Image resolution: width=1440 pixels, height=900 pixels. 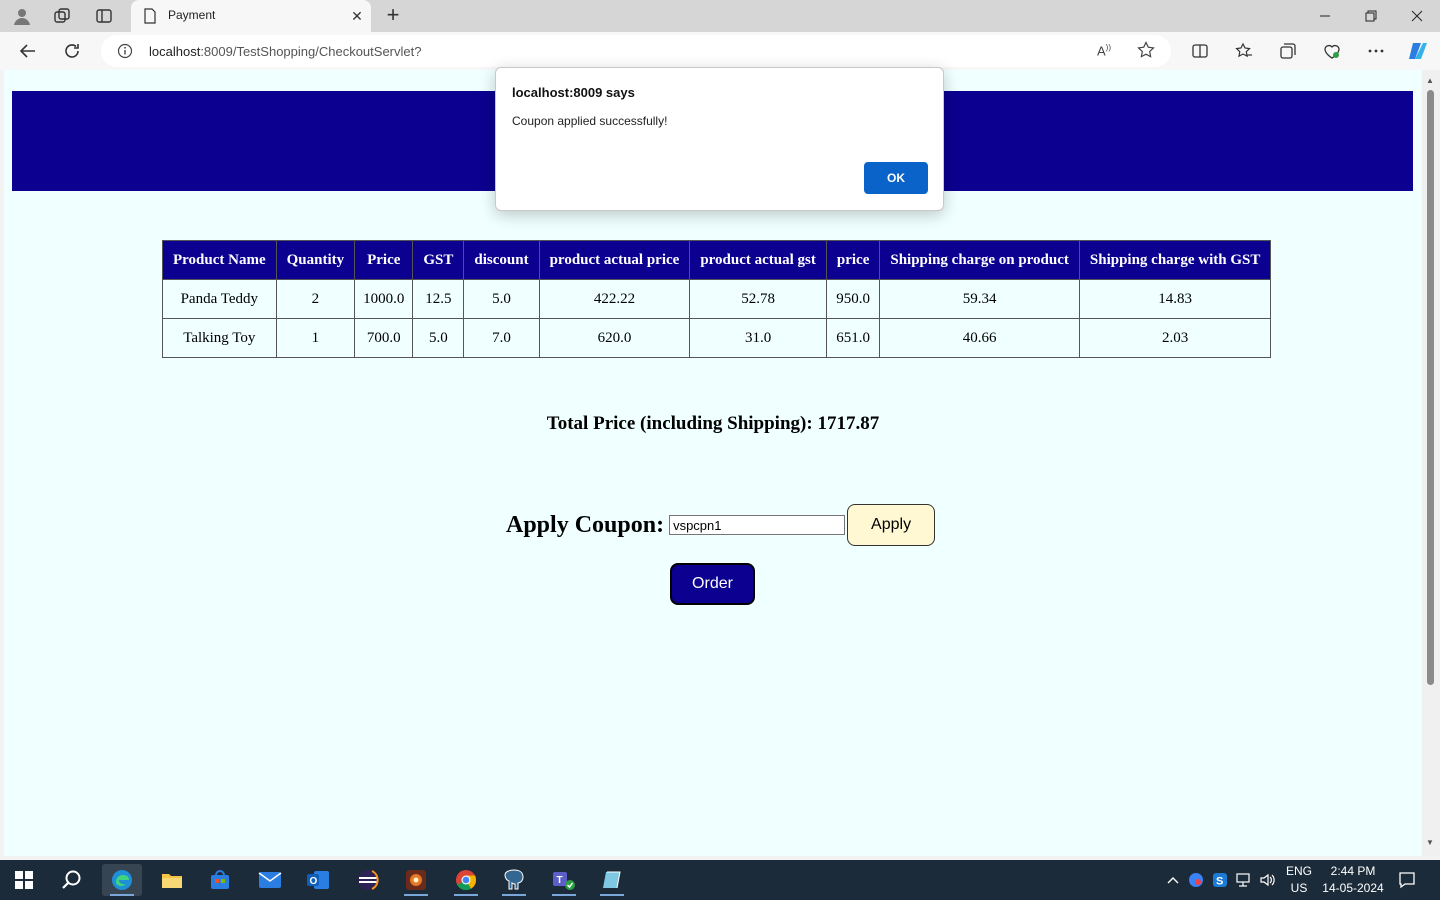 What do you see at coordinates (1353, 879) in the screenshot?
I see `clock: 2:44 PM 14-05-2024` at bounding box center [1353, 879].